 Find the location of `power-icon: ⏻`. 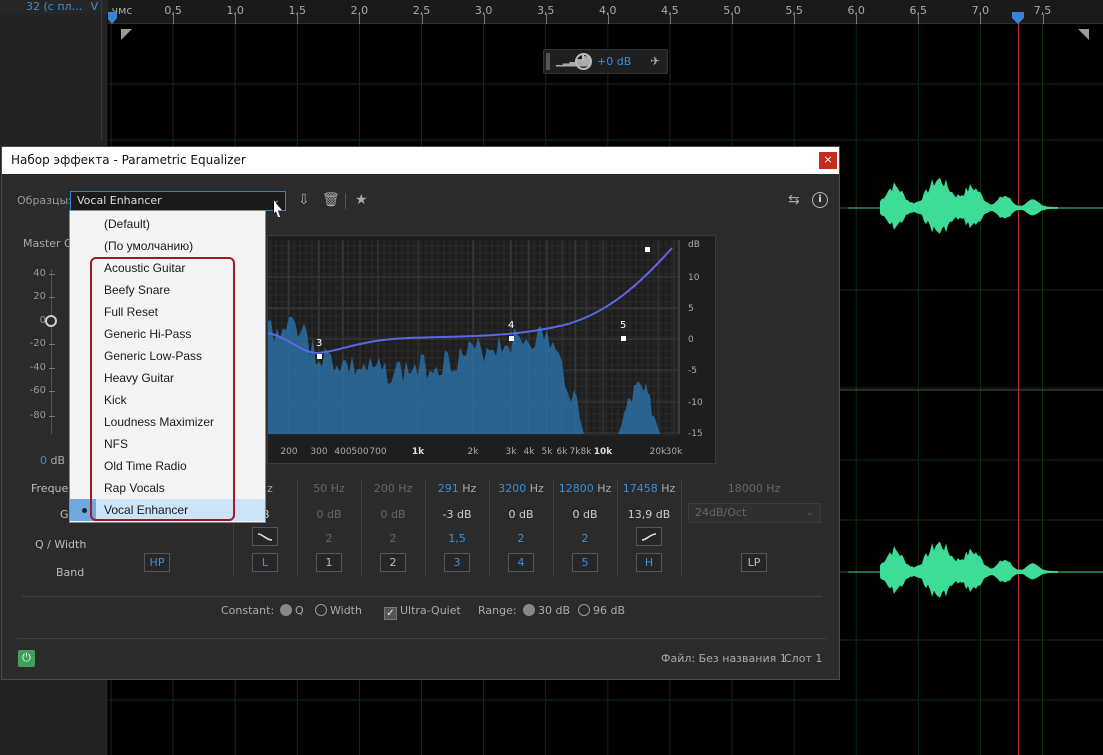

power-icon: ⏻ is located at coordinates (26, 658).